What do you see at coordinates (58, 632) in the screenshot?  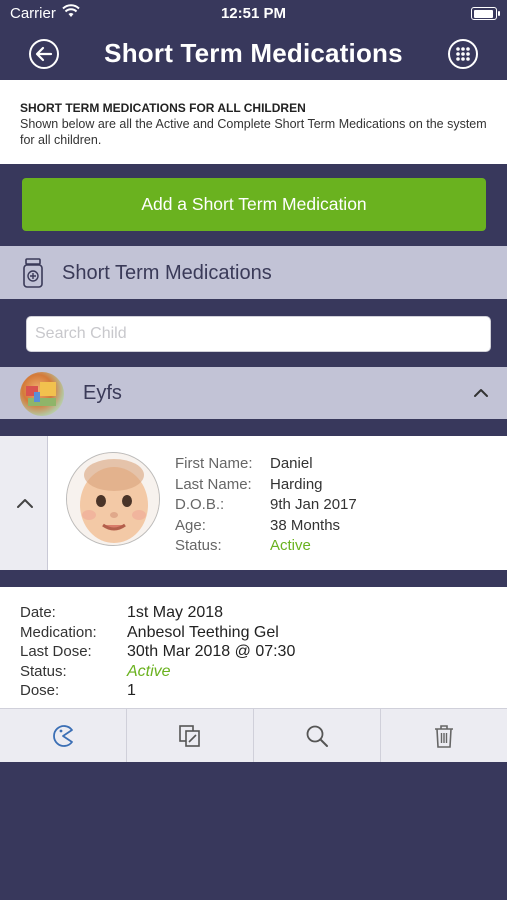 I see `medication-label: Medication:` at bounding box center [58, 632].